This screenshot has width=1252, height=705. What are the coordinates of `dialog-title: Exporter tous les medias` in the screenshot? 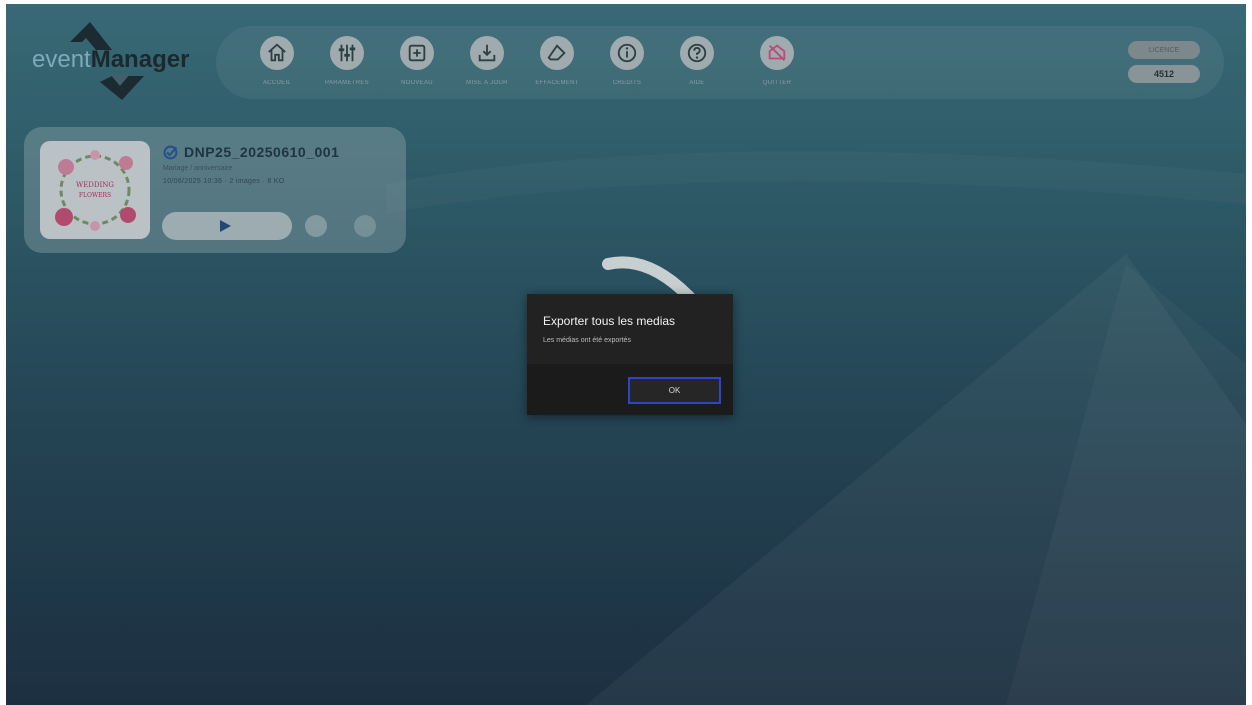 It's located at (609, 321).